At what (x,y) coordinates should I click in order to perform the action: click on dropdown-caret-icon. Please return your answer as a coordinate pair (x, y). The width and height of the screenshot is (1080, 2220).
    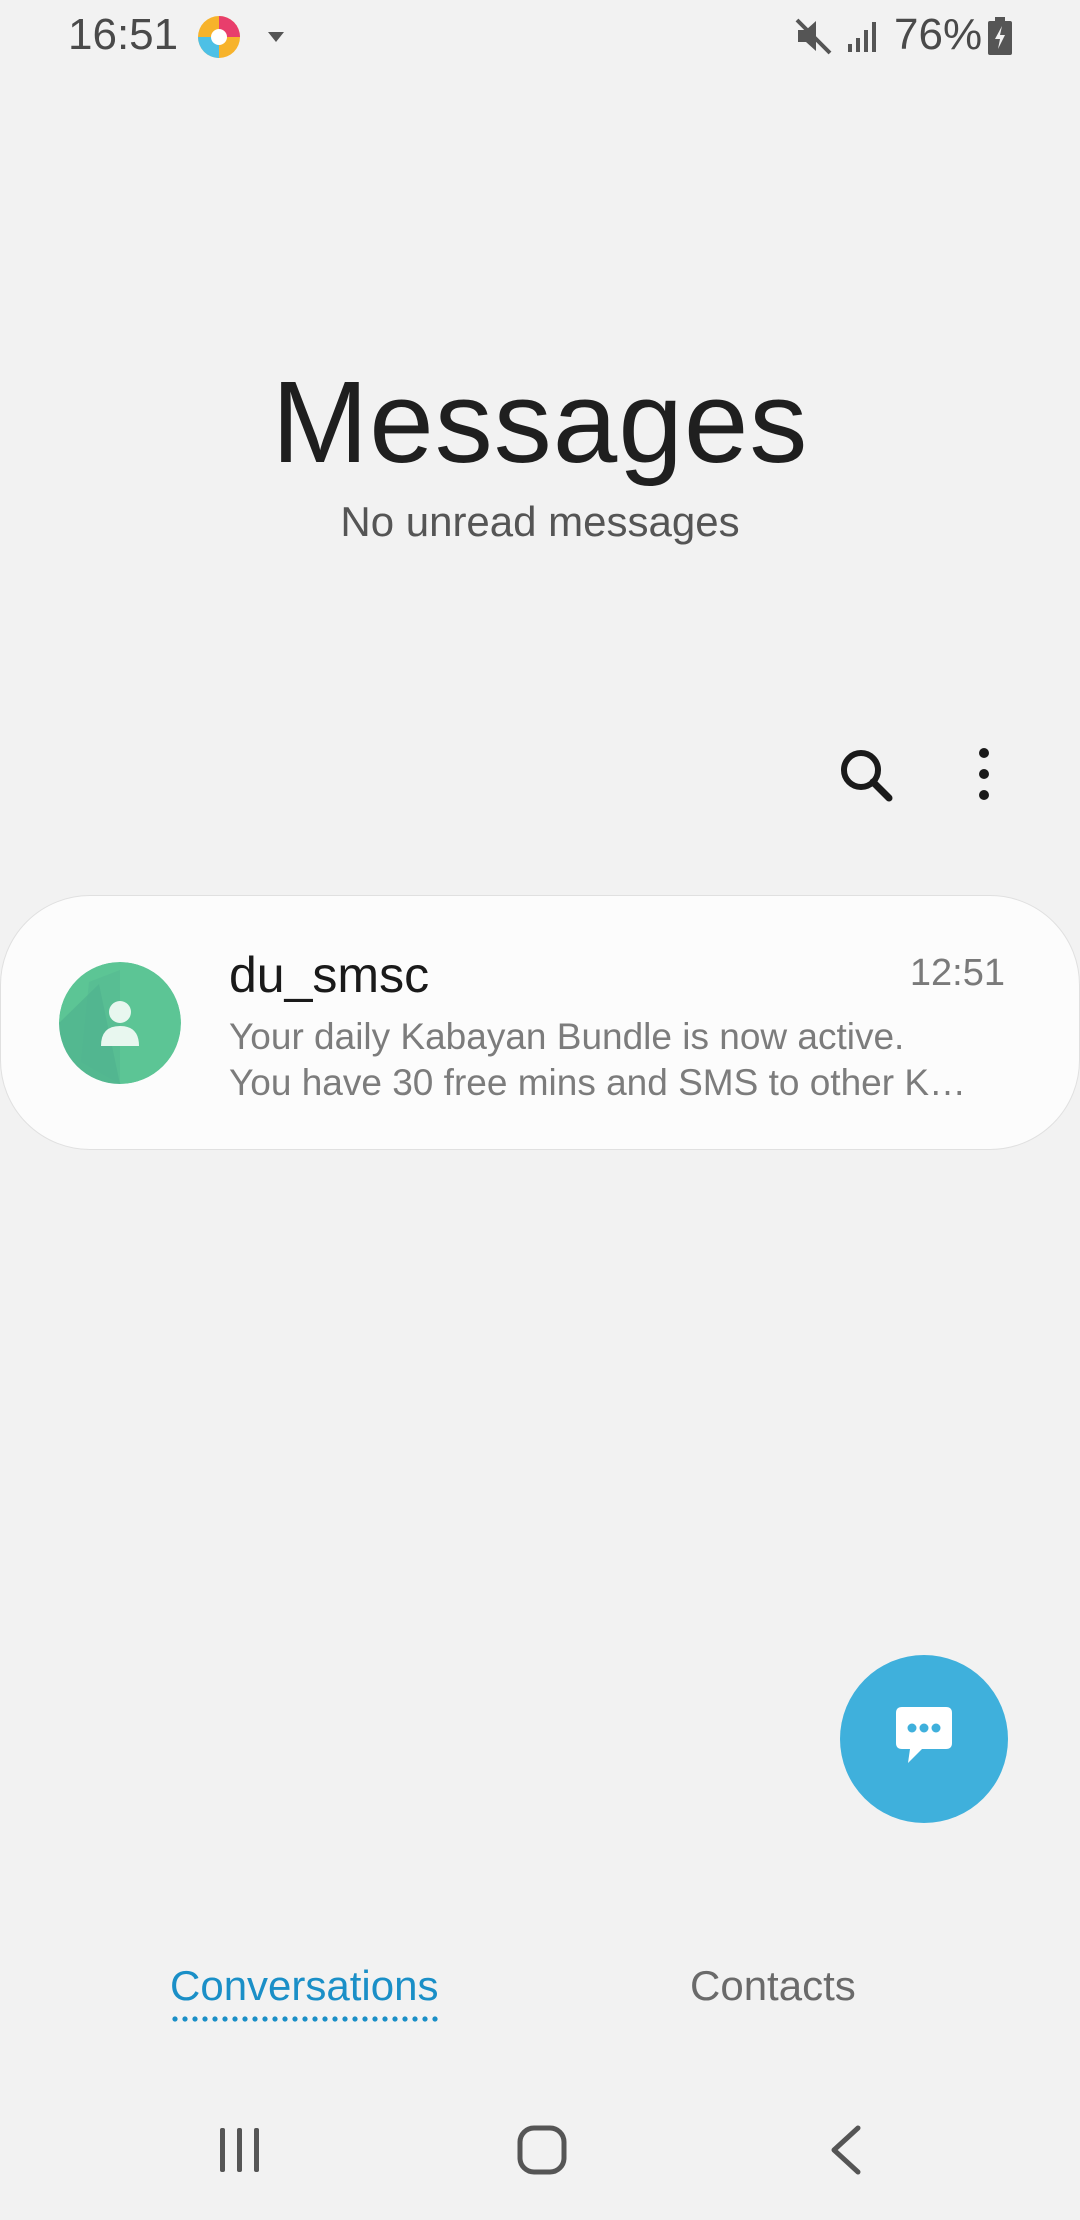
    Looking at the image, I should click on (276, 37).